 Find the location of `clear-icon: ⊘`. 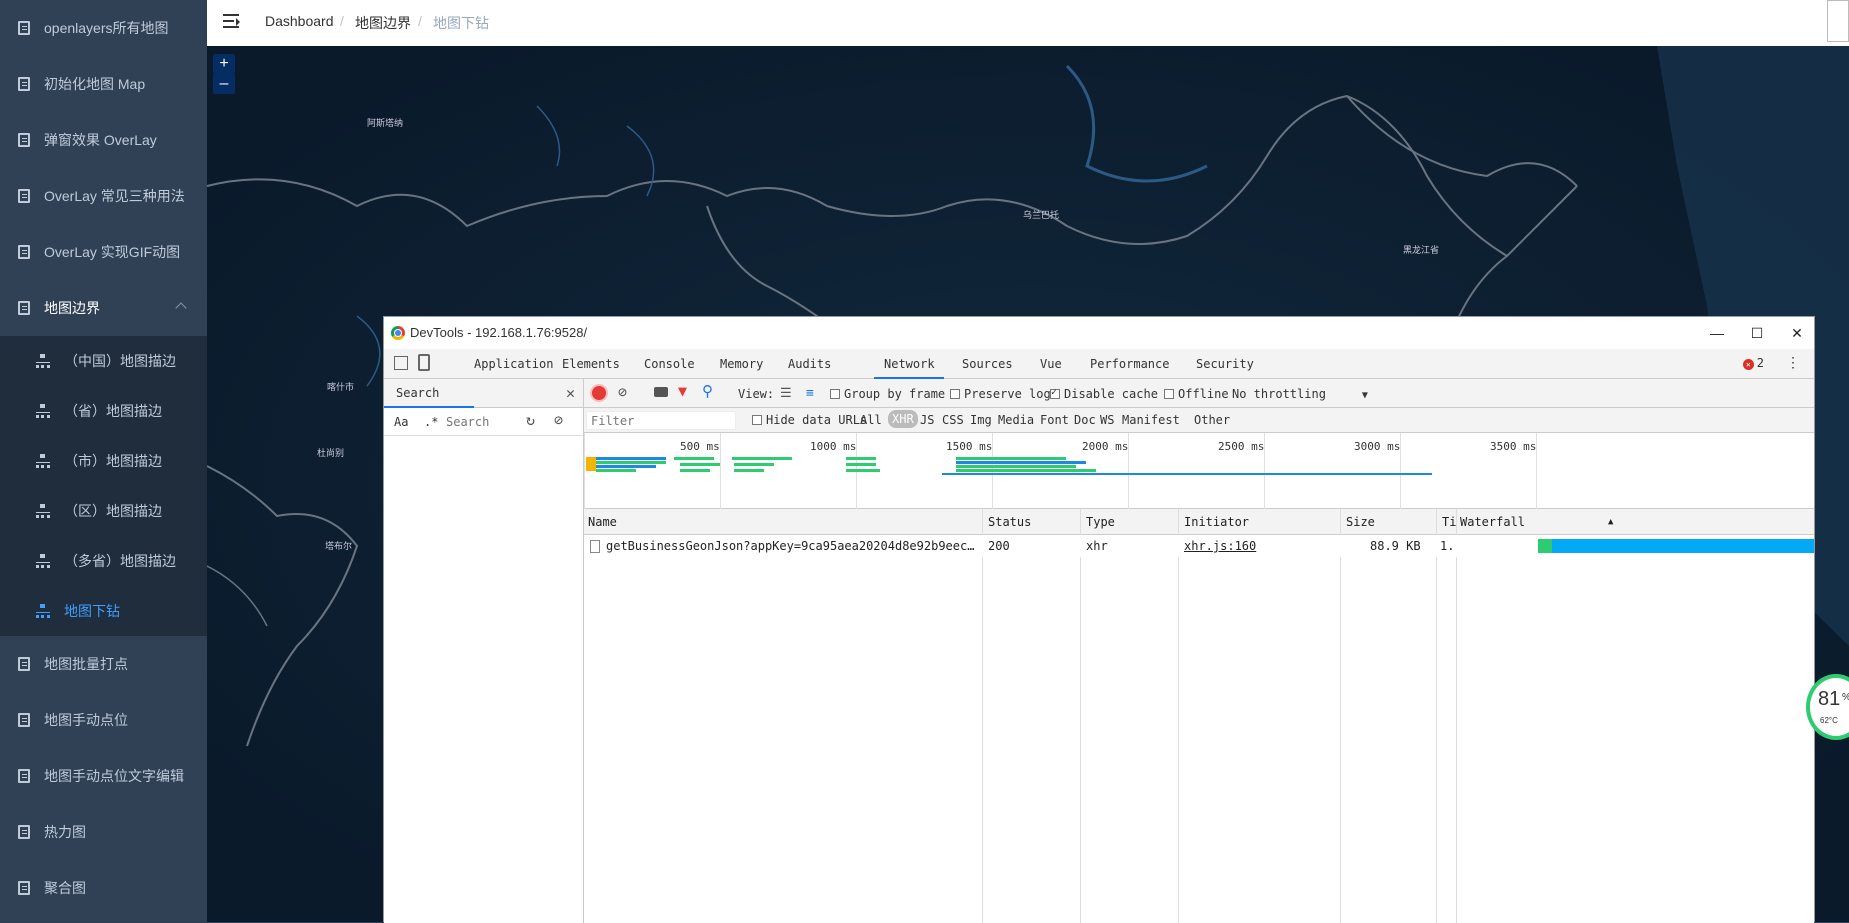

clear-icon: ⊘ is located at coordinates (558, 420).